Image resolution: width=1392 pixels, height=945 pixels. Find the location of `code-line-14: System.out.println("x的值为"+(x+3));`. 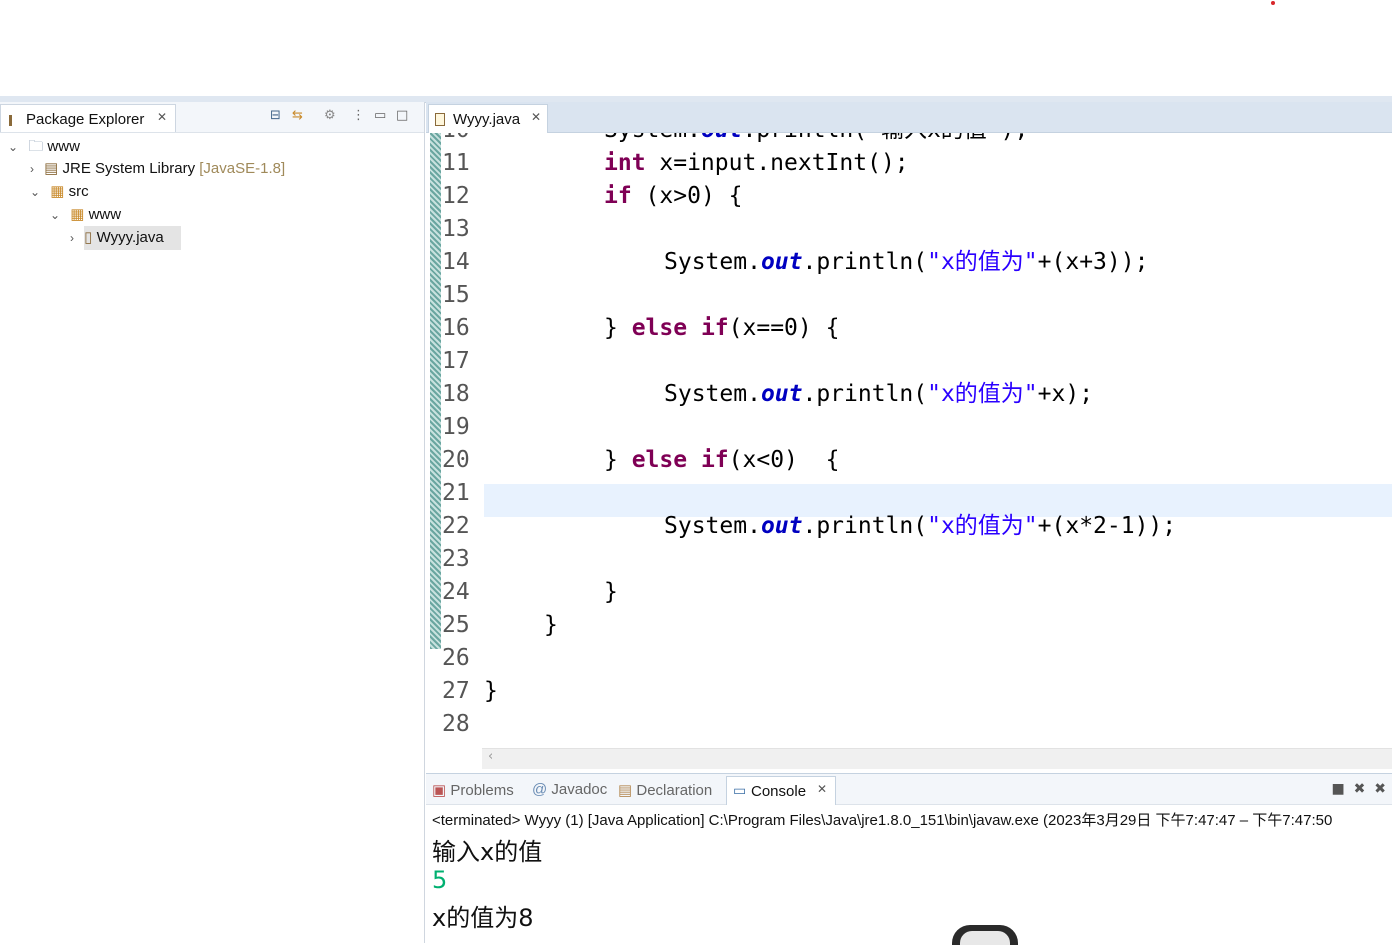

code-line-14: System.out.println("x的值为"+(x+3)); is located at coordinates (906, 262).